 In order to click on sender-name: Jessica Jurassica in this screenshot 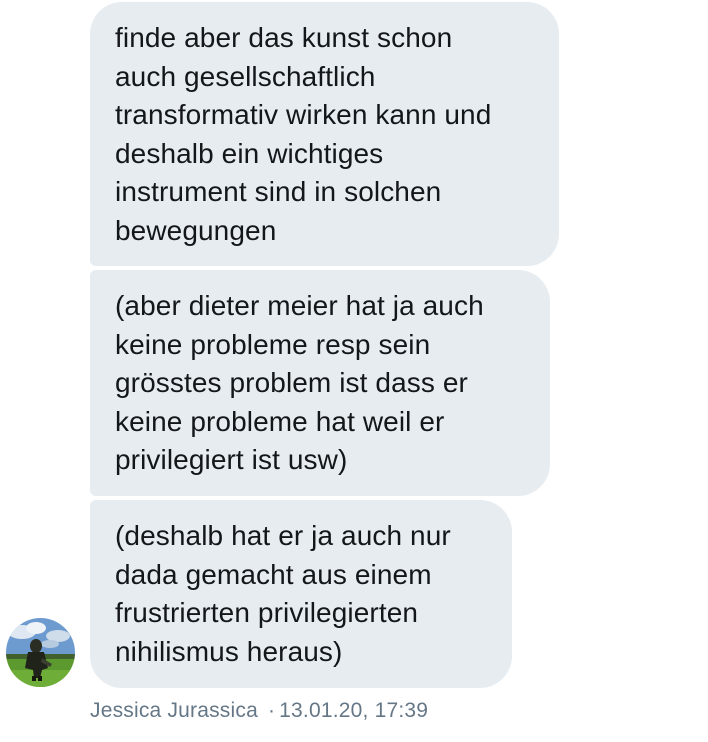, I will do `click(174, 710)`.